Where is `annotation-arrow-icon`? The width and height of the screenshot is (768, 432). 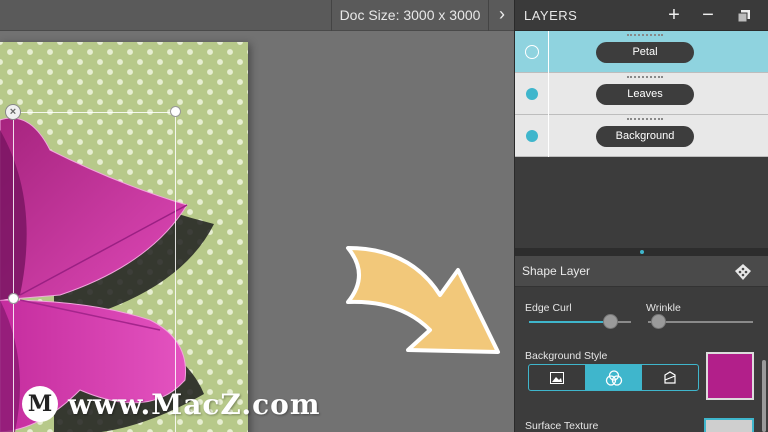 annotation-arrow-icon is located at coordinates (423, 300).